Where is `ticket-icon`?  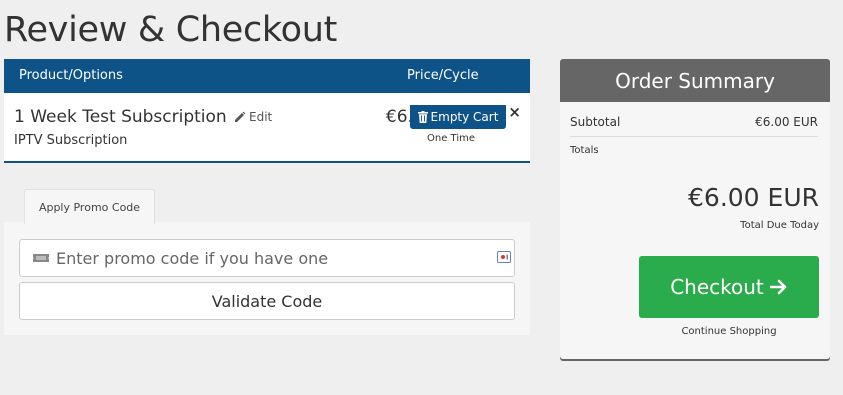 ticket-icon is located at coordinates (41, 258).